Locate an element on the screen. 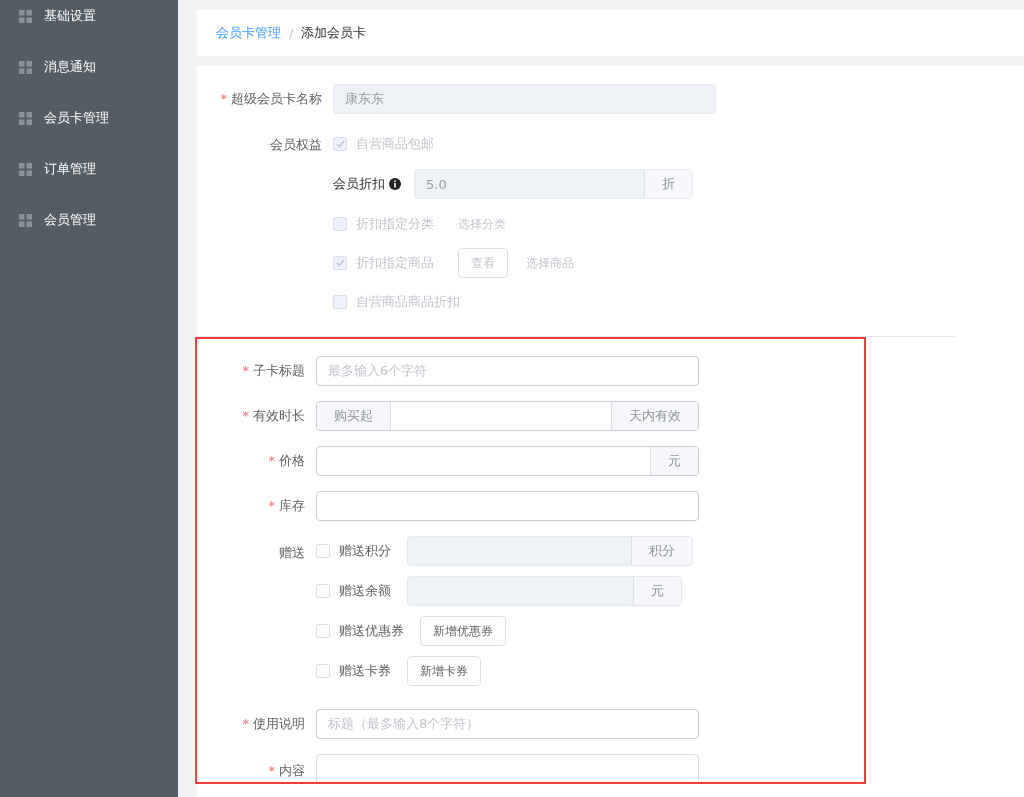  checkbox-label: 赠送卡券 is located at coordinates (365, 671).